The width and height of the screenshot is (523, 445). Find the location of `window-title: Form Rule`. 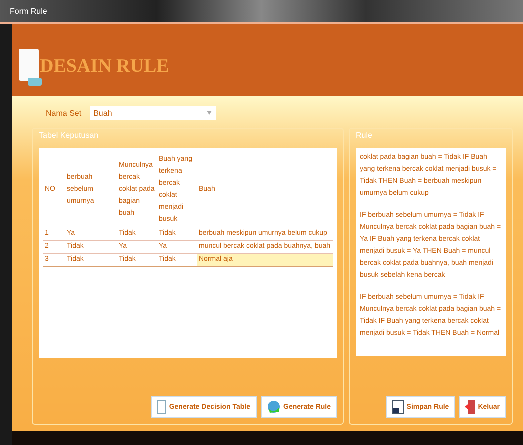

window-title: Form Rule is located at coordinates (29, 11).